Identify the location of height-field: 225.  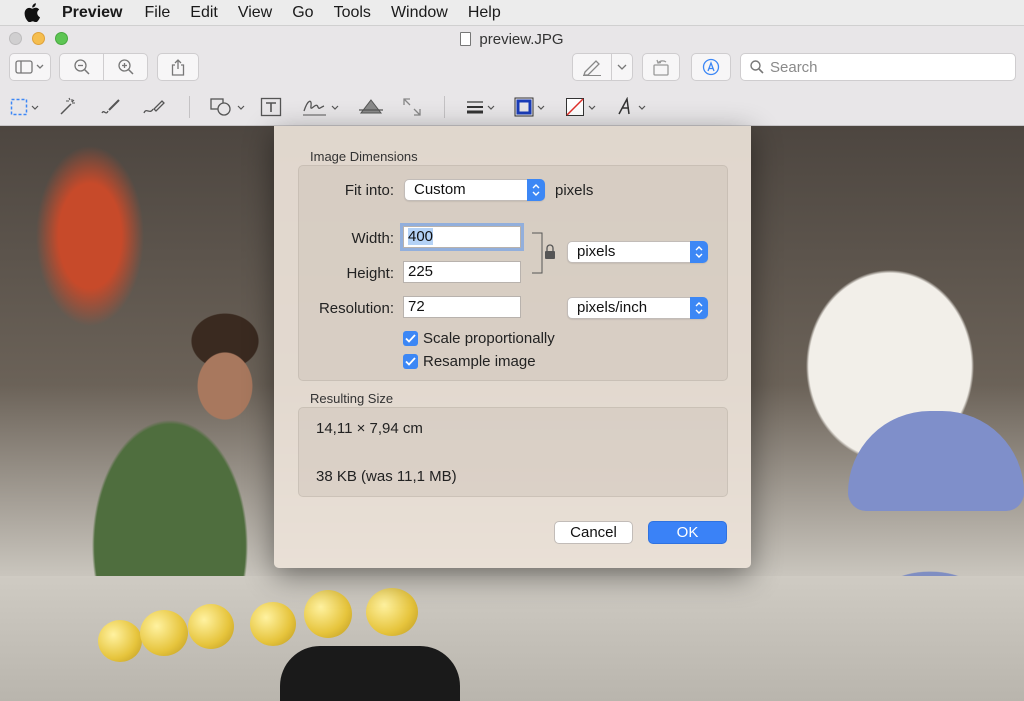
(462, 272).